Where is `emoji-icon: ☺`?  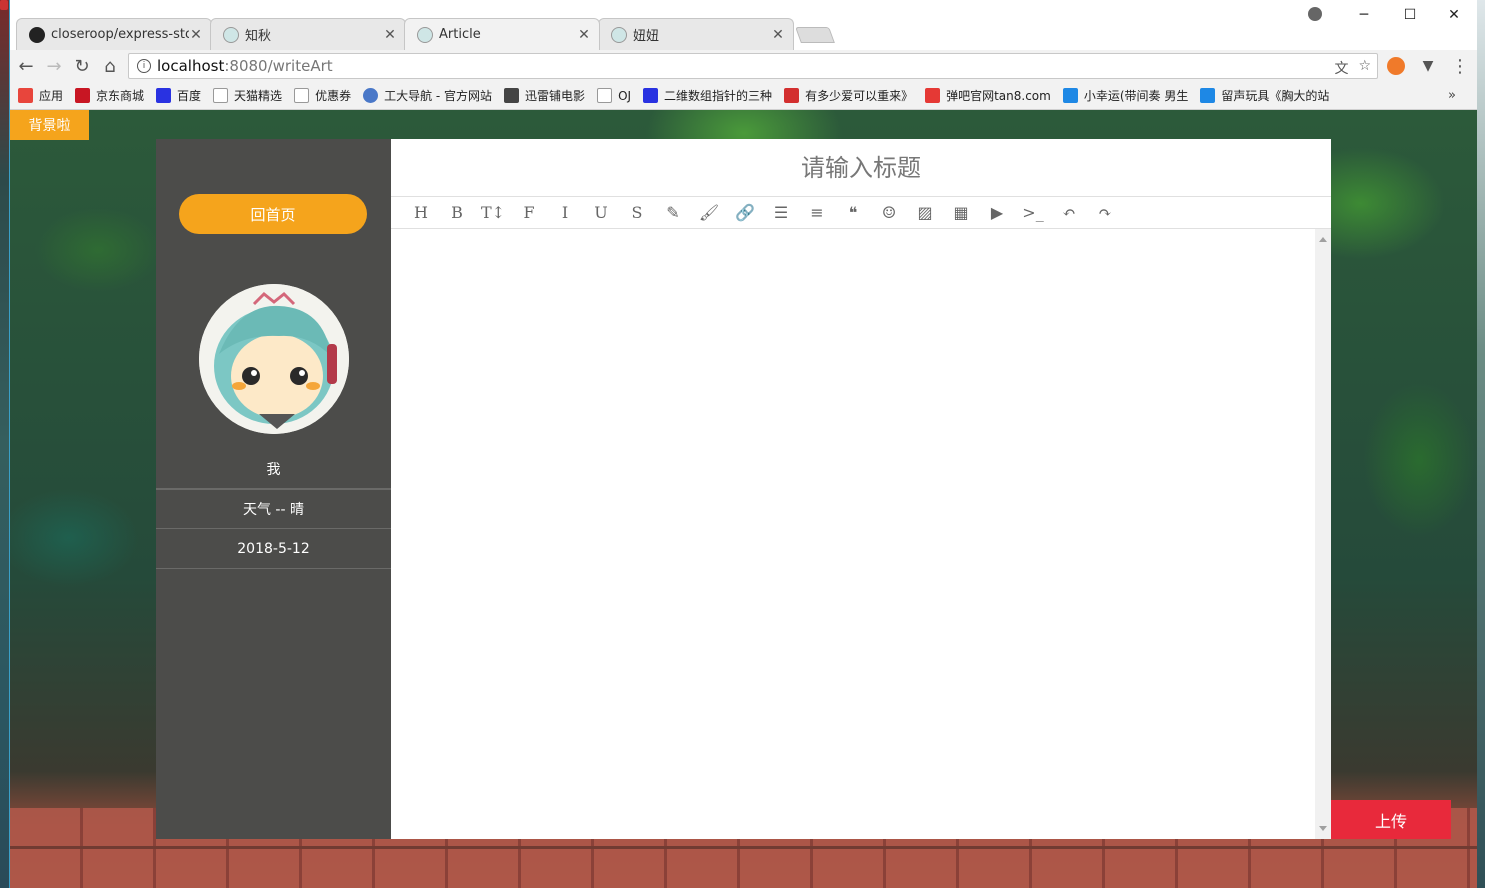
emoji-icon: ☺ is located at coordinates (889, 213).